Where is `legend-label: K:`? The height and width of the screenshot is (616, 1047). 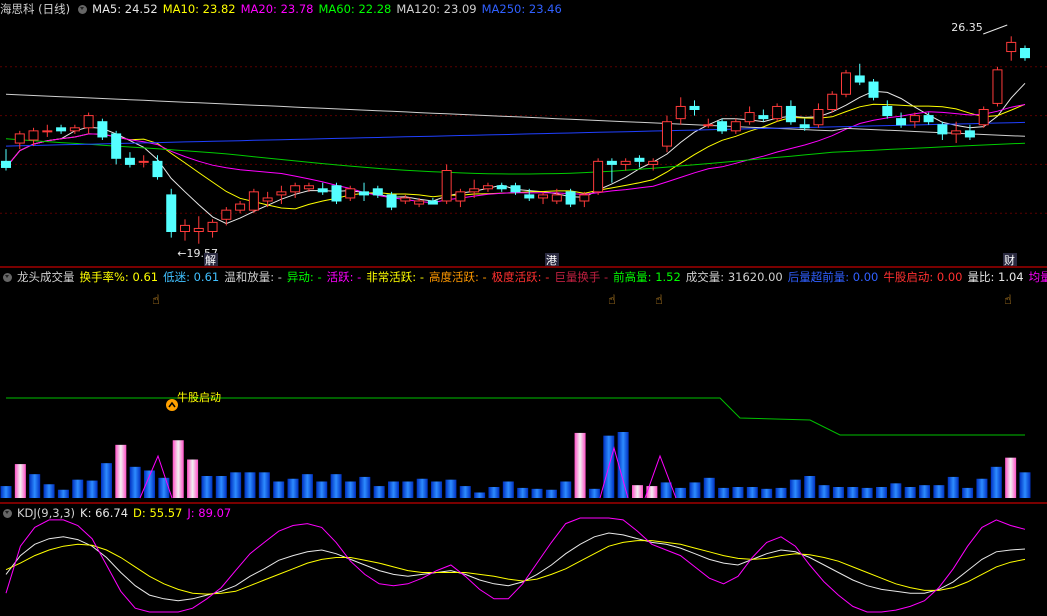 legend-label: K: is located at coordinates (88, 513).